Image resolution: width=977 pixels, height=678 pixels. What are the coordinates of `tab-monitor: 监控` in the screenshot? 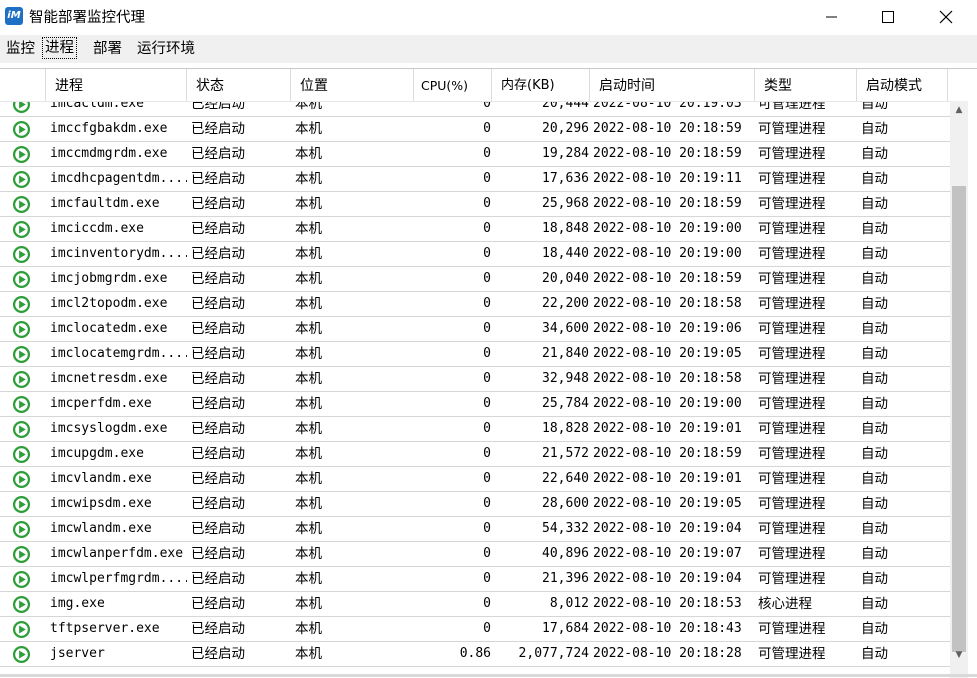 It's located at (20, 49).